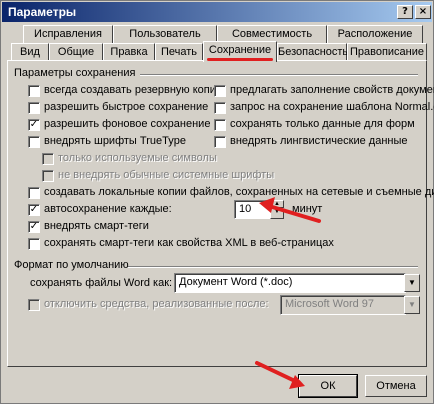 Image resolution: width=434 pixels, height=405 pixels. Describe the element at coordinates (108, 209) in the screenshot. I see `autosave-label: автосохранение каждые:` at that location.